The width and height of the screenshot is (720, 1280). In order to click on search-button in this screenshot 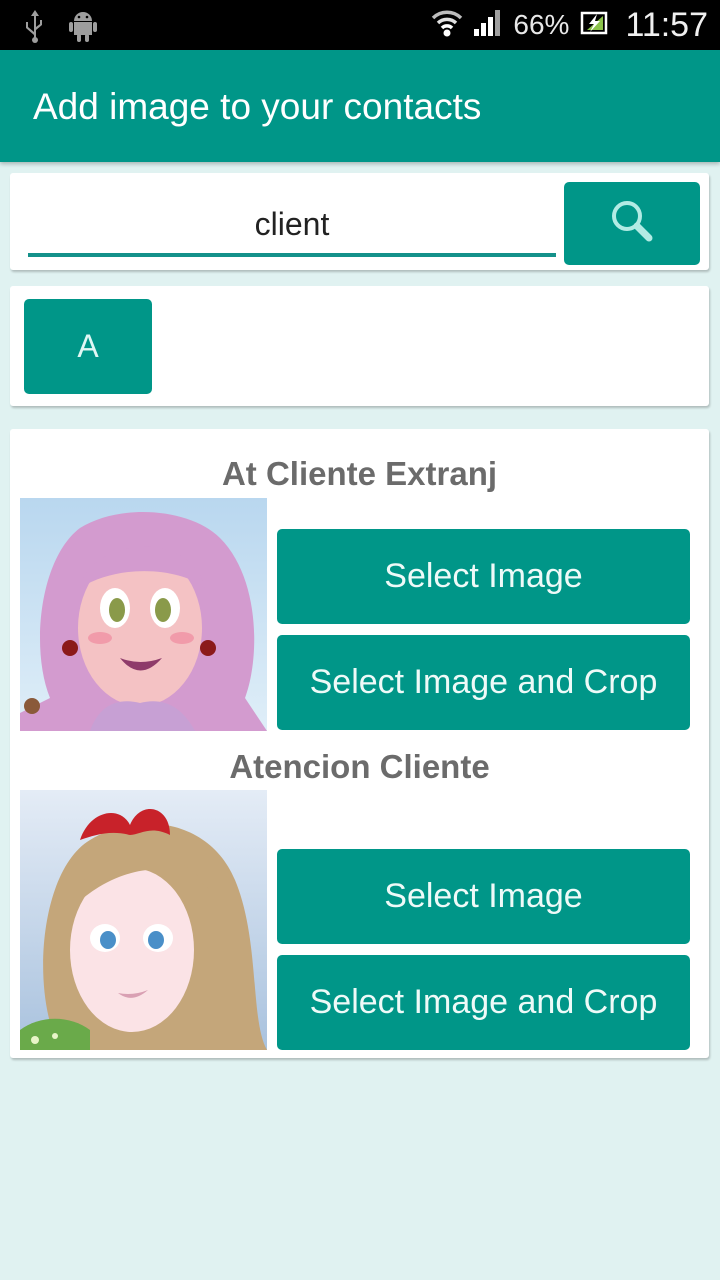, I will do `click(632, 223)`.